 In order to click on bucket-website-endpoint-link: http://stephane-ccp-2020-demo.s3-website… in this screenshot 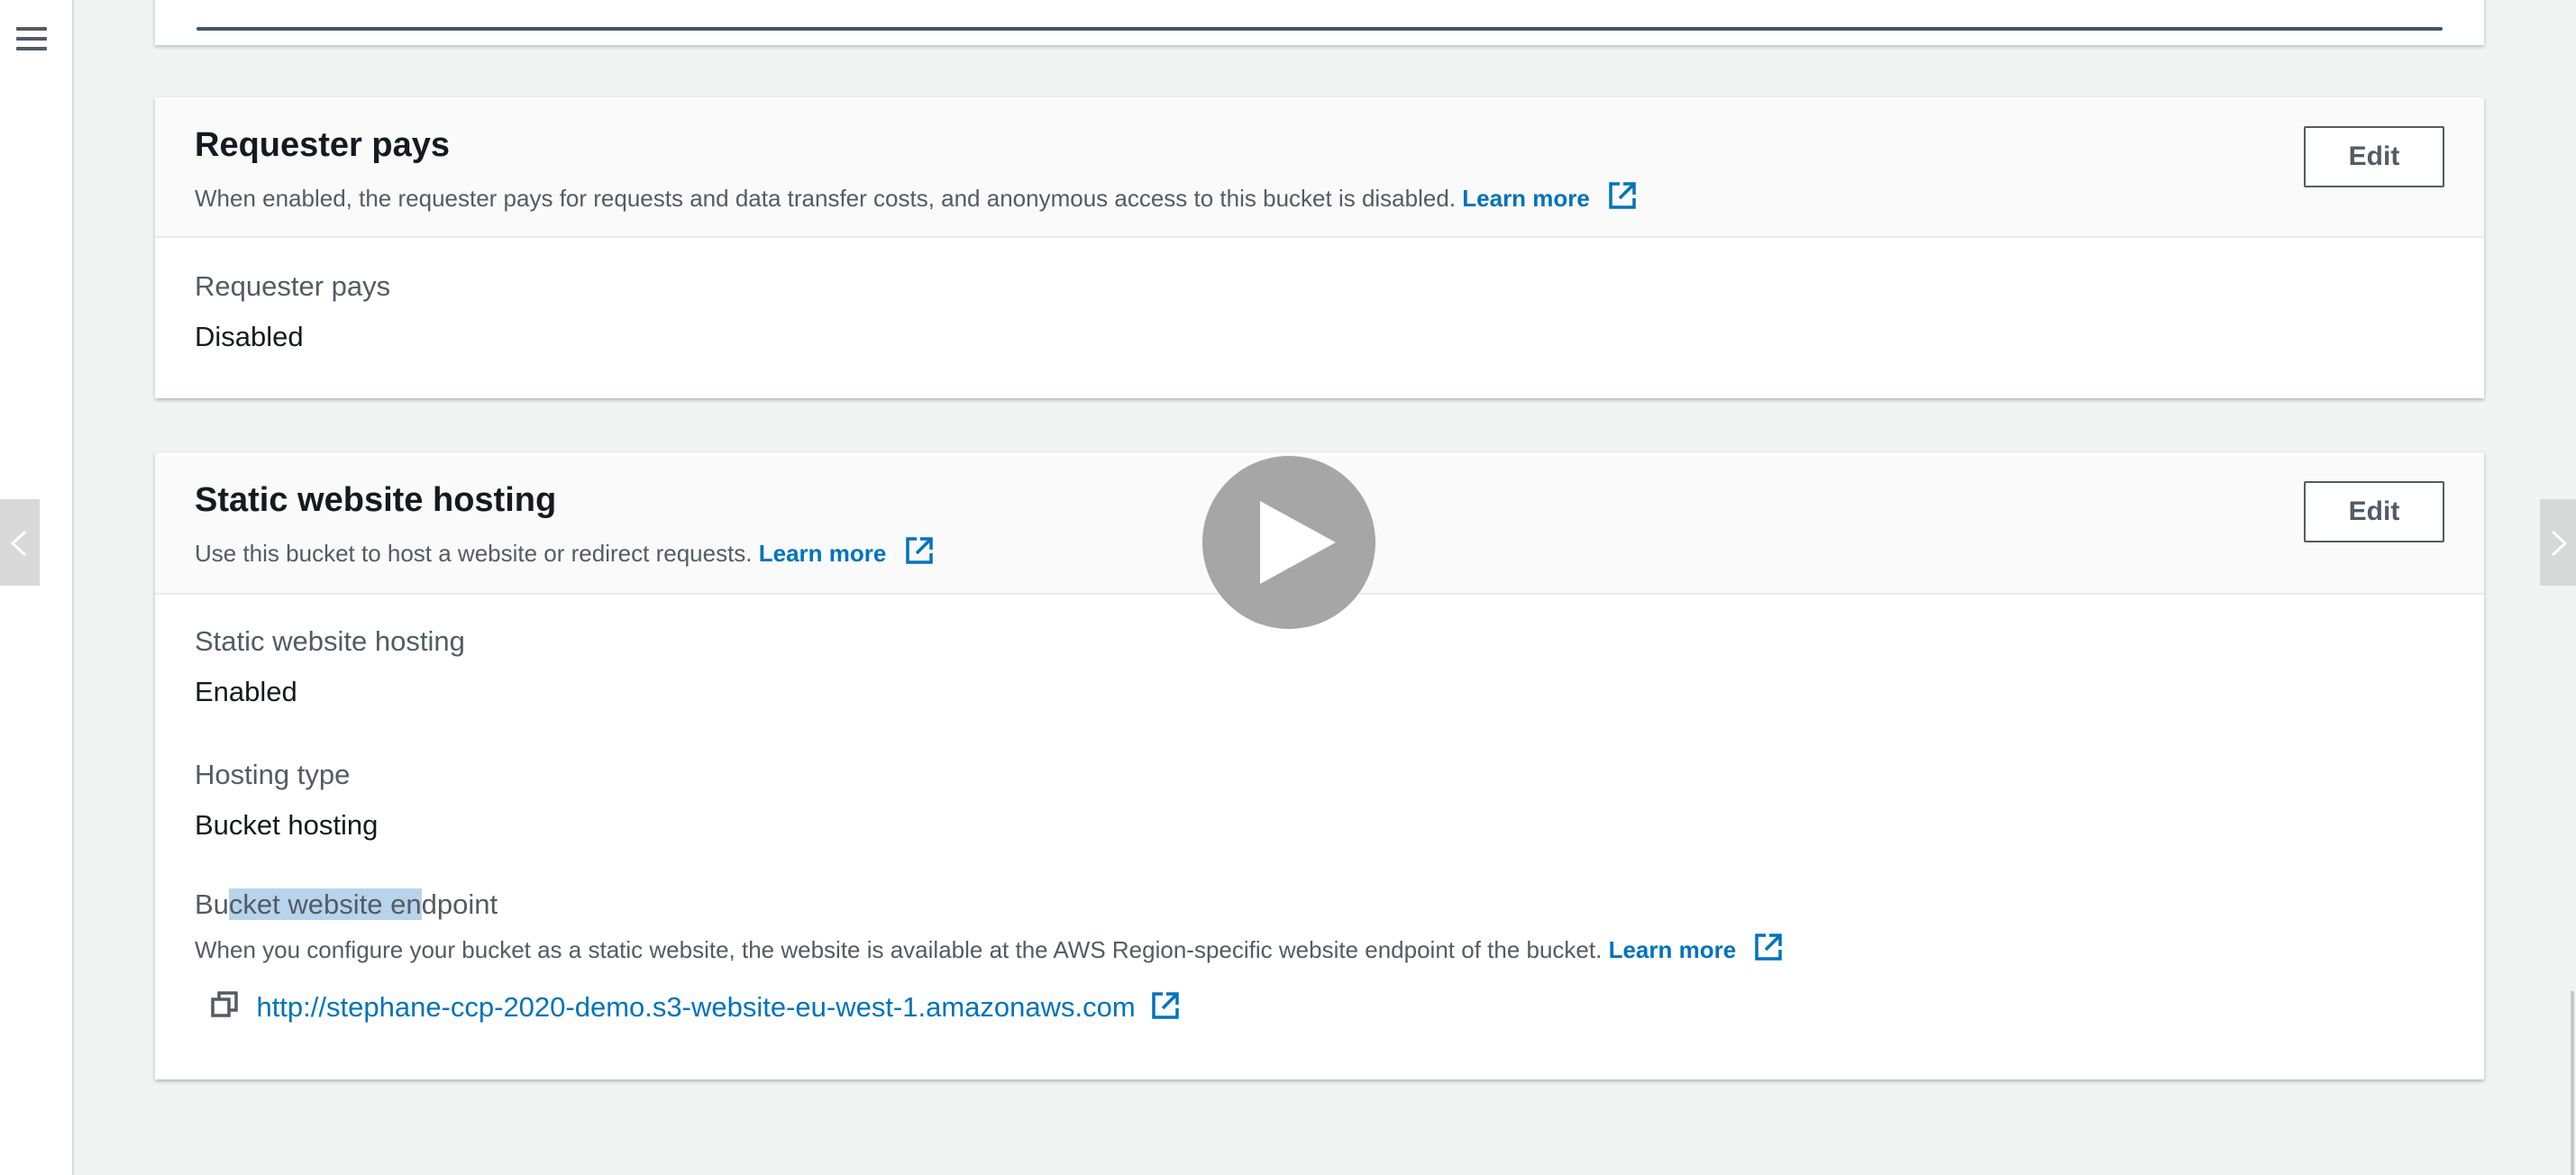, I will do `click(695, 1007)`.